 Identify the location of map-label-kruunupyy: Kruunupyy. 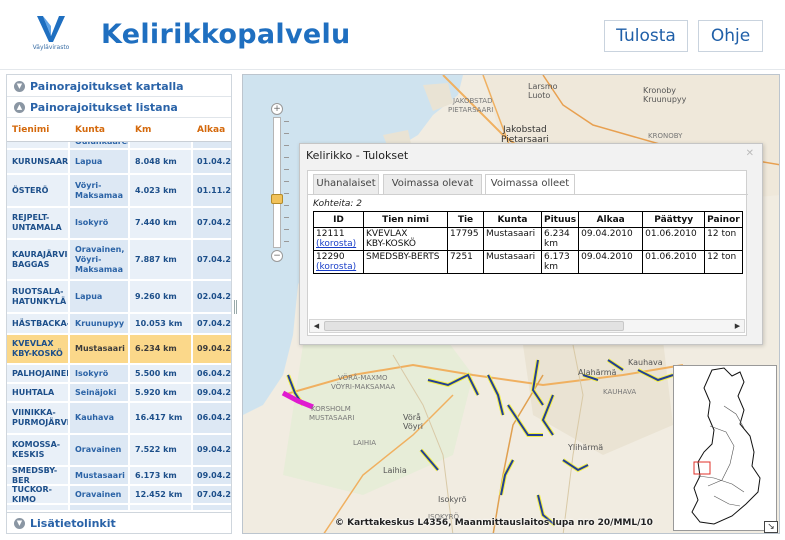
(665, 99).